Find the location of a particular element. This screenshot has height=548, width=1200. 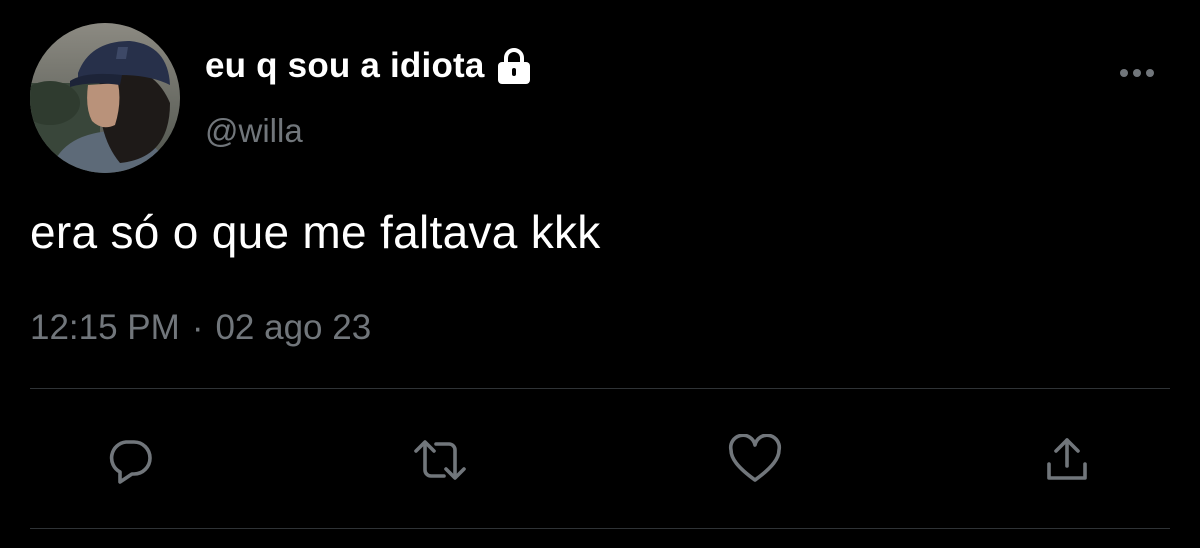

more-icon is located at coordinates (1137, 73).